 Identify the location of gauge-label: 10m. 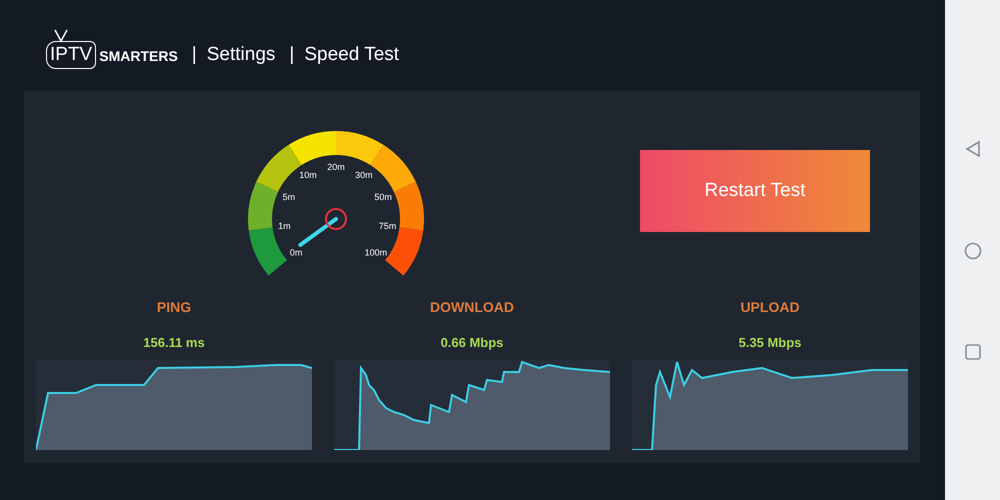
(308, 175).